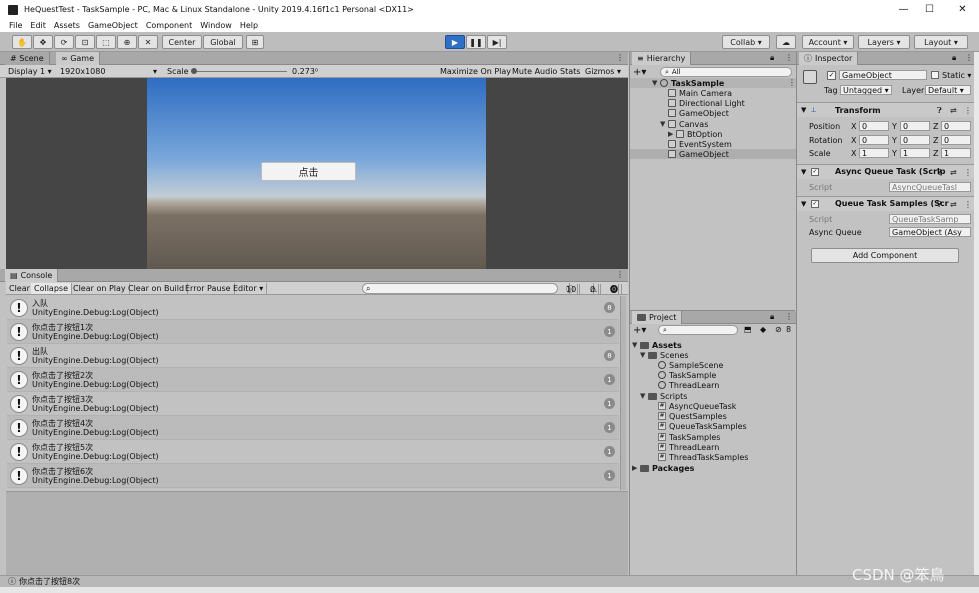 The height and width of the screenshot is (593, 979). I want to click on hierarchy-scene: ▼ TaskSample, so click(688, 83).